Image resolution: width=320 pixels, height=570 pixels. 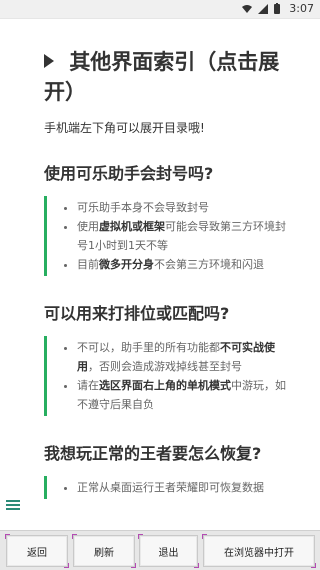 I want to click on section-heading-ranked: 可以用来打排位或匹配吗?, so click(x=137, y=313).